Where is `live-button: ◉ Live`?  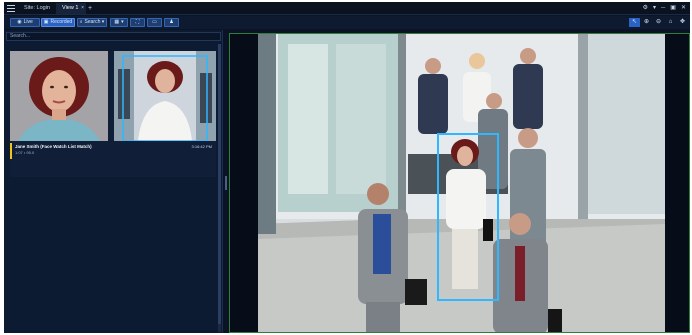 live-button: ◉ Live is located at coordinates (25, 22).